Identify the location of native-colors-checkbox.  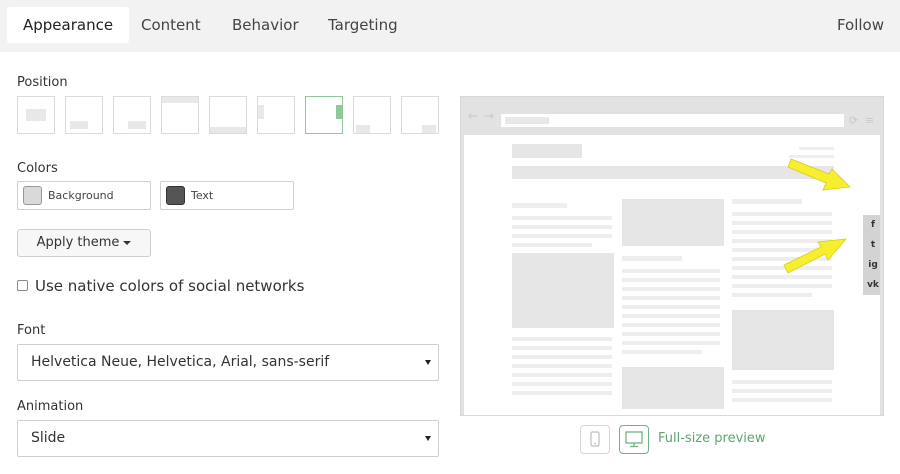
(22, 285).